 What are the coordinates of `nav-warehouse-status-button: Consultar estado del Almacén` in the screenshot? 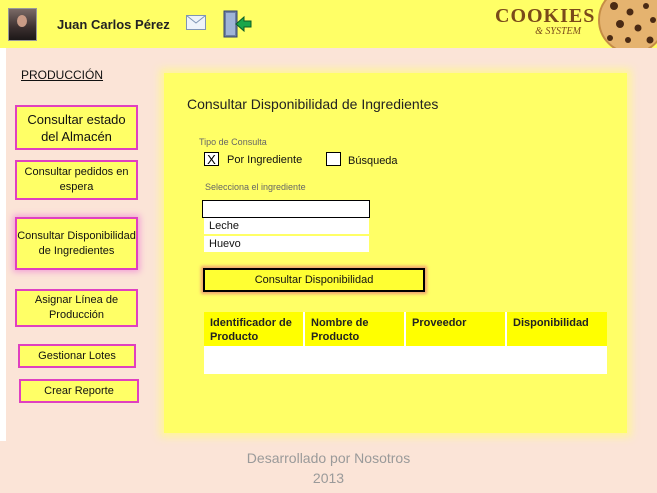 It's located at (76, 127).